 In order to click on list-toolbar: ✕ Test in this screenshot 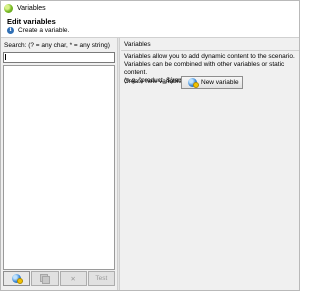, I will do `click(59, 278)`.